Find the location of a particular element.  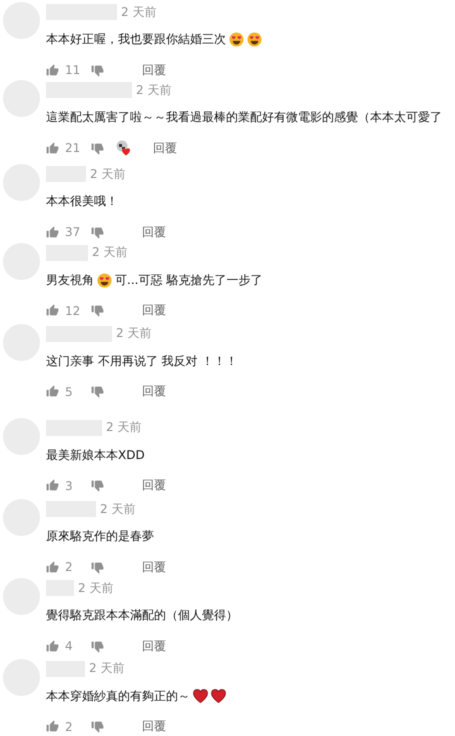

creator-heart-badge-icon is located at coordinates (123, 148).